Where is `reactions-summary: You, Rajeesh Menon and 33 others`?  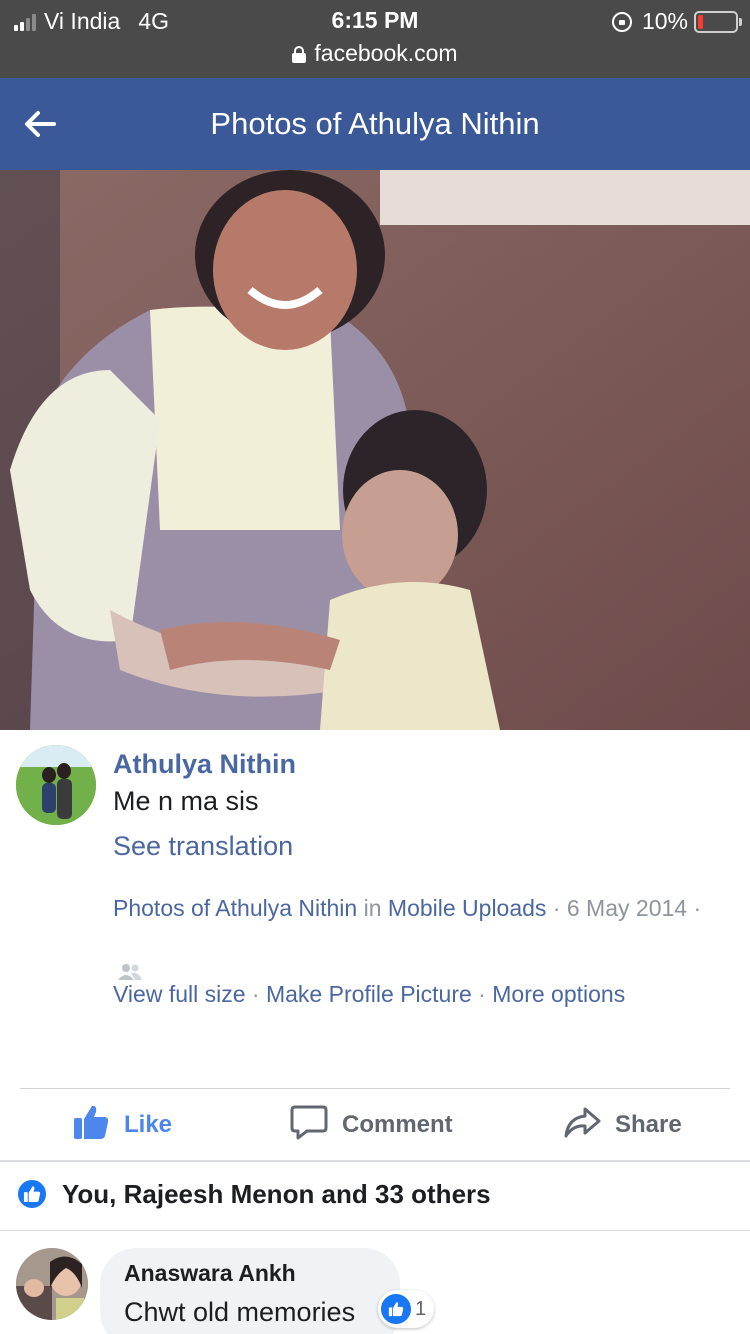 reactions-summary: You, Rajeesh Menon and 33 others is located at coordinates (253, 1194).